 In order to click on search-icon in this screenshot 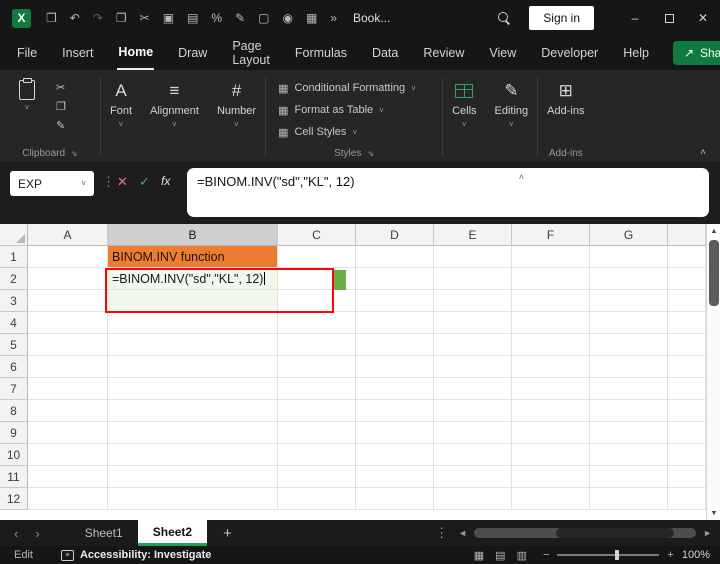, I will do `click(504, 18)`.